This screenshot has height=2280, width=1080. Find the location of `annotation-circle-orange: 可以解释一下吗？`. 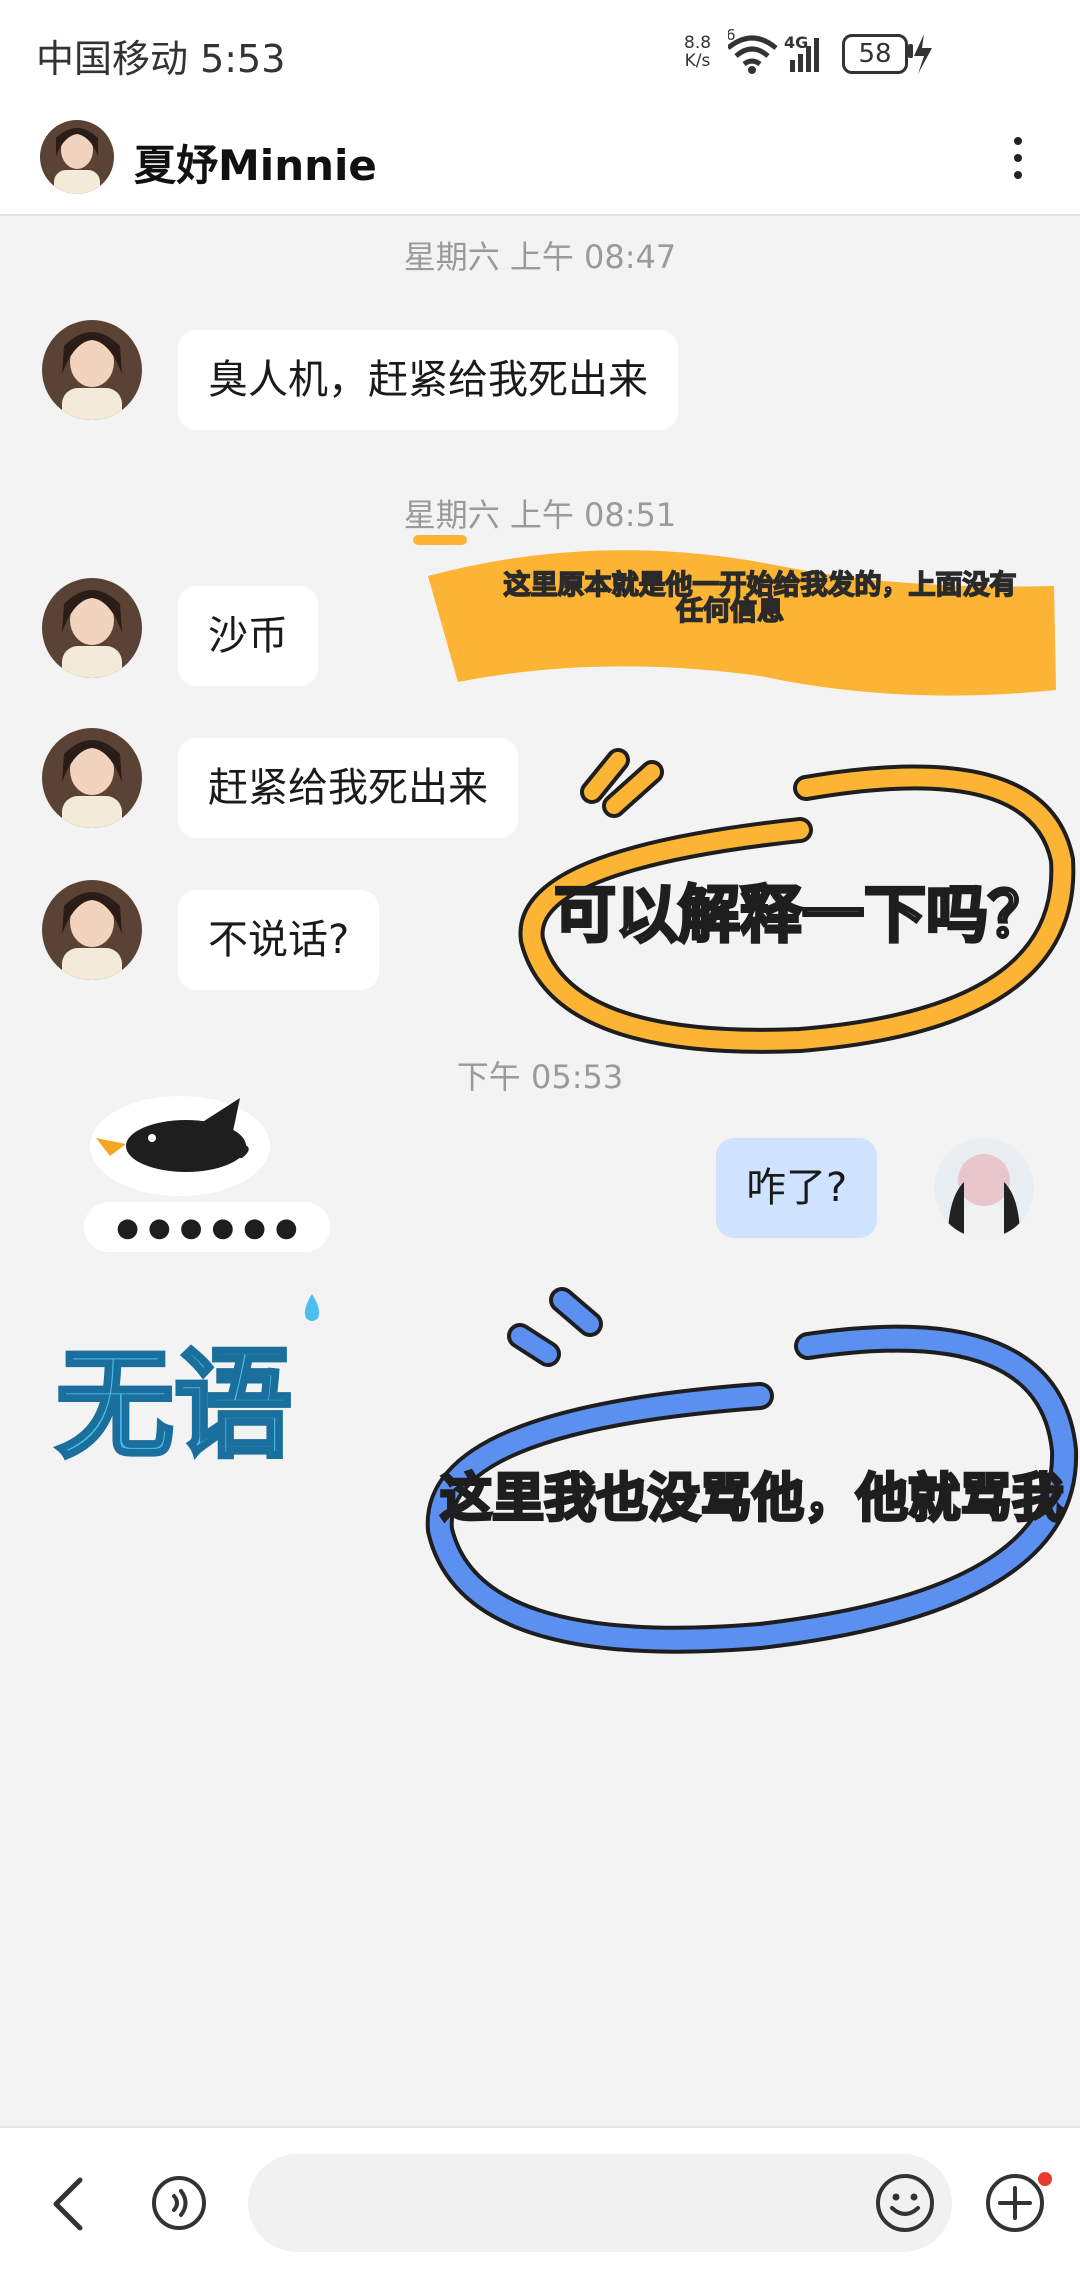

annotation-circle-orange: 可以解释一下吗？ is located at coordinates (797, 901).